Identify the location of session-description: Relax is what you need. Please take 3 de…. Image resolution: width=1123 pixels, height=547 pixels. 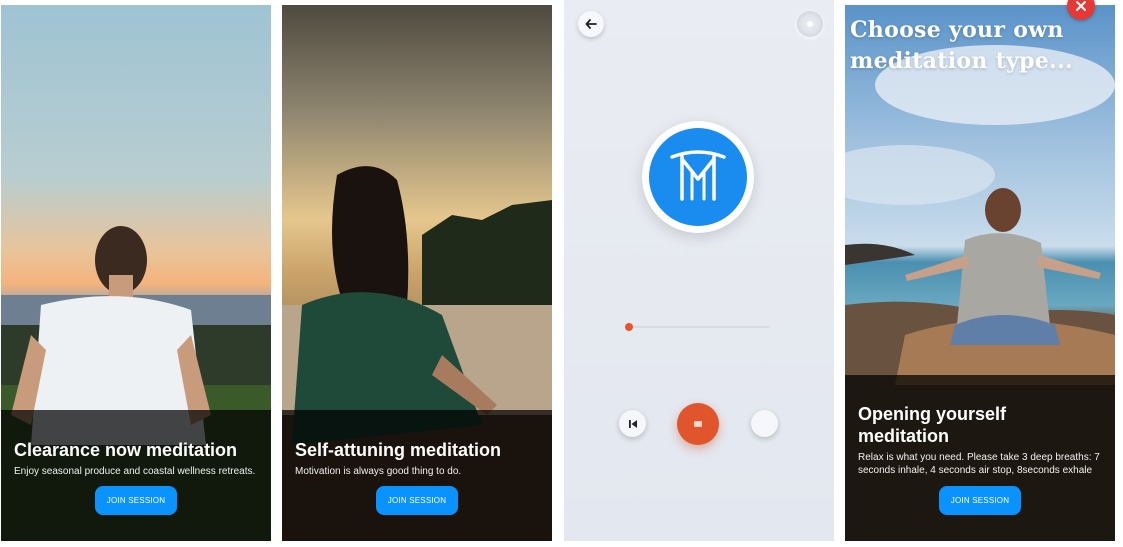
(979, 464).